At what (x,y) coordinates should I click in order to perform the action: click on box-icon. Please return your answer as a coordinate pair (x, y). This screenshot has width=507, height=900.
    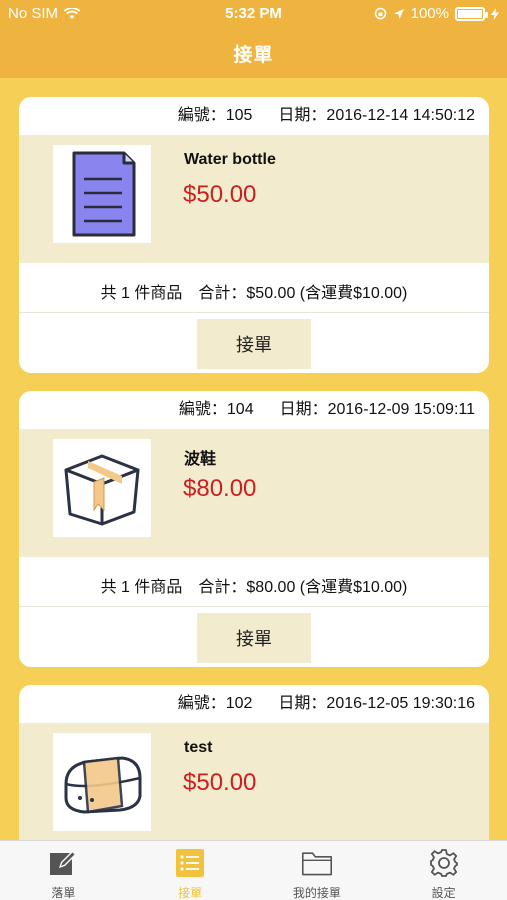
    Looking at the image, I should click on (102, 490).